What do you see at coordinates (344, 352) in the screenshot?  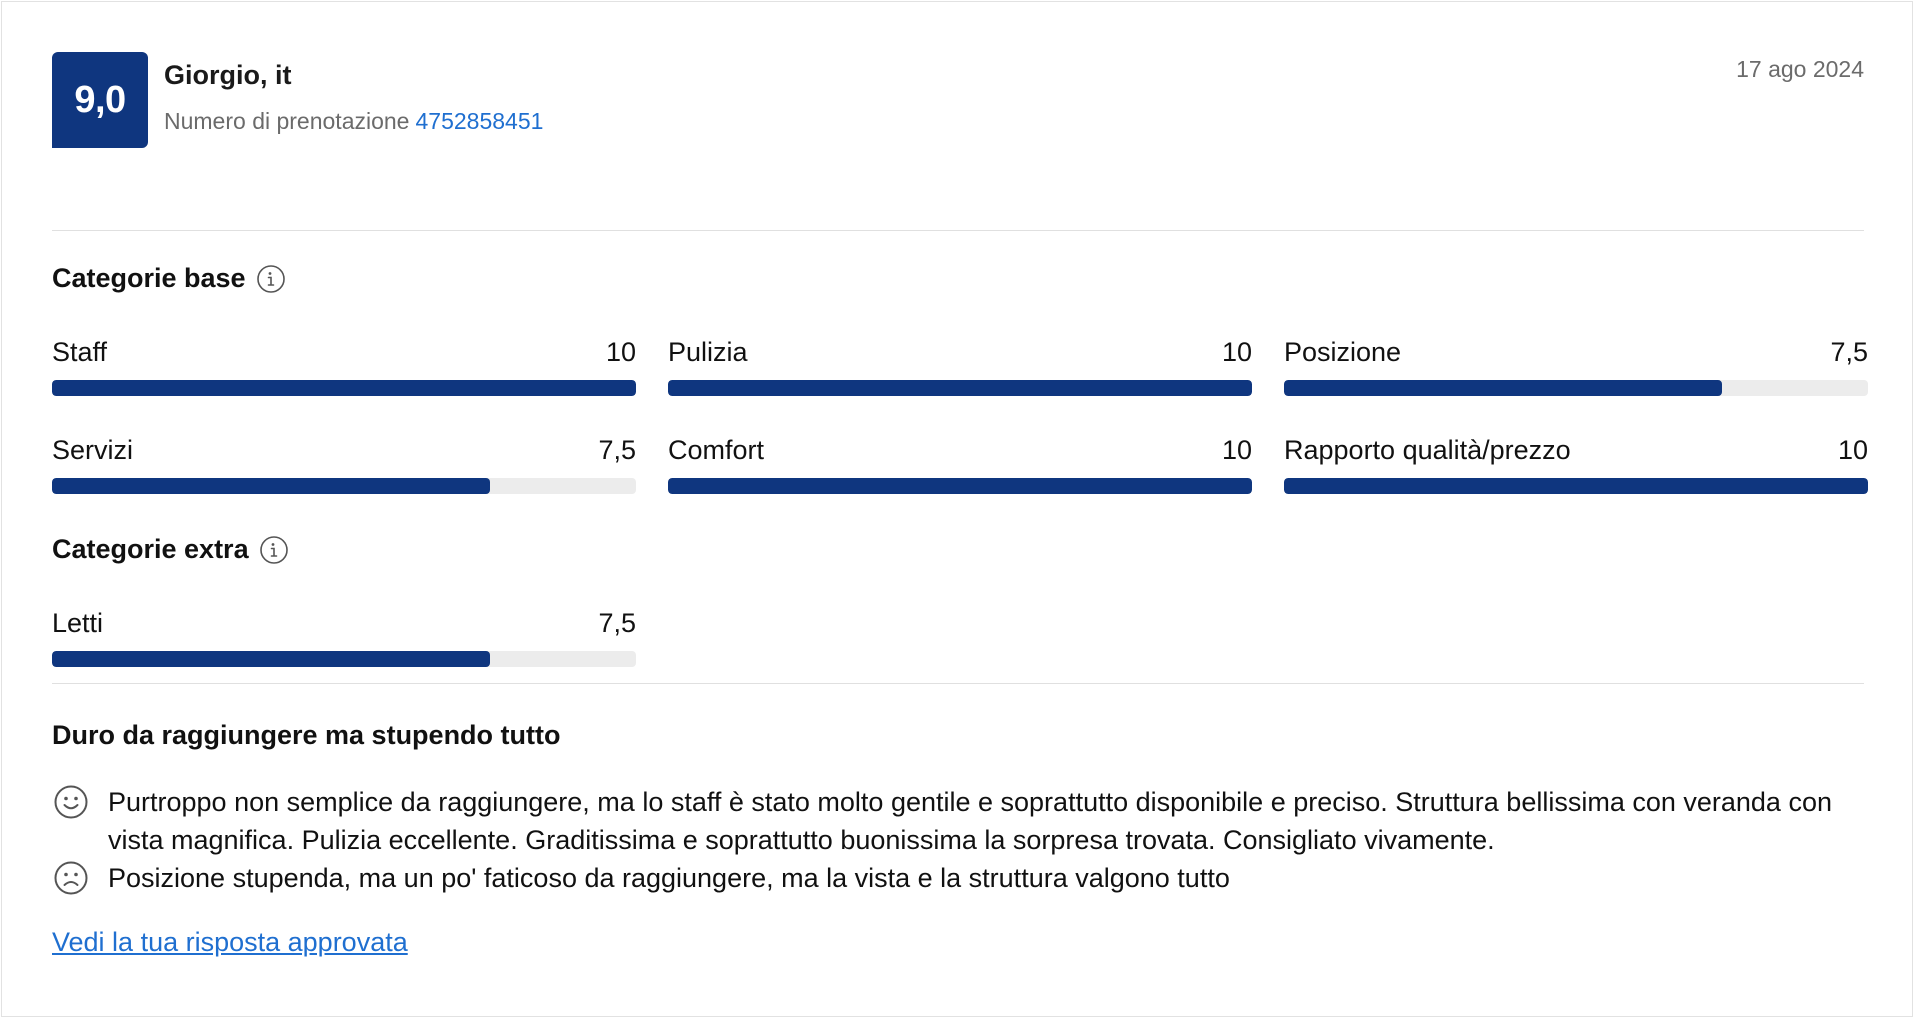 I see `category-header: Staff 10` at bounding box center [344, 352].